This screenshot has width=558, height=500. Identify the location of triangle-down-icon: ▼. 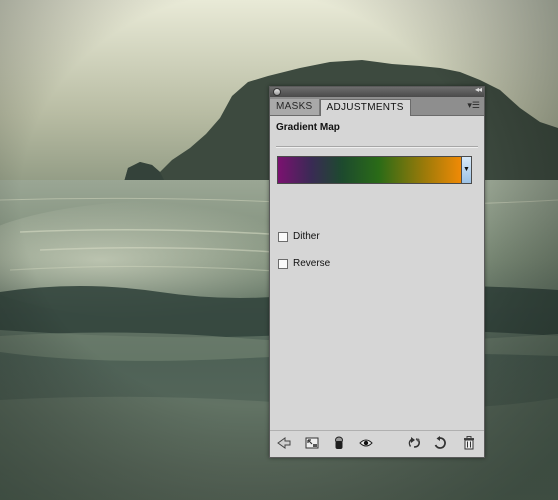
(466, 169).